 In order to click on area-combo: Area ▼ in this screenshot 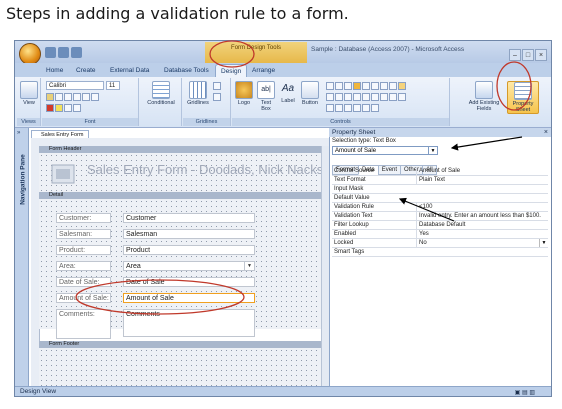, I will do `click(189, 266)`.